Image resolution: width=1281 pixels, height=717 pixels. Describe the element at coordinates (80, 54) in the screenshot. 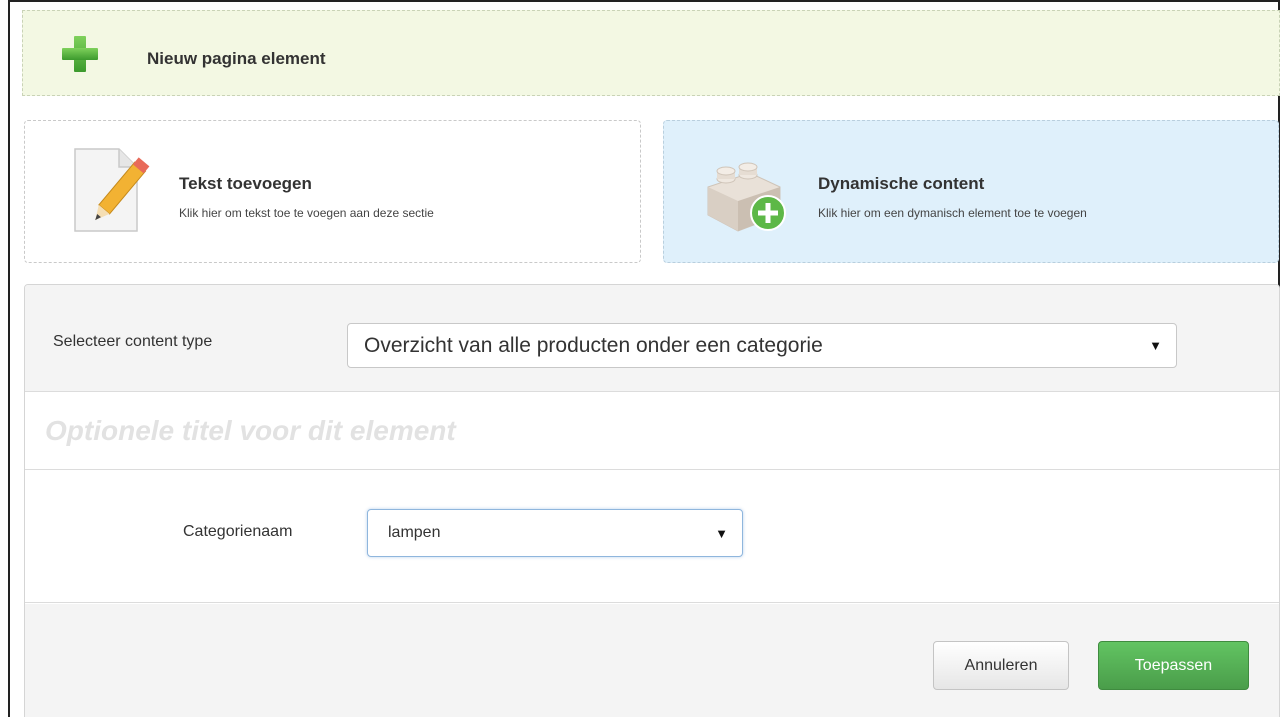

I see `plus-icon` at that location.